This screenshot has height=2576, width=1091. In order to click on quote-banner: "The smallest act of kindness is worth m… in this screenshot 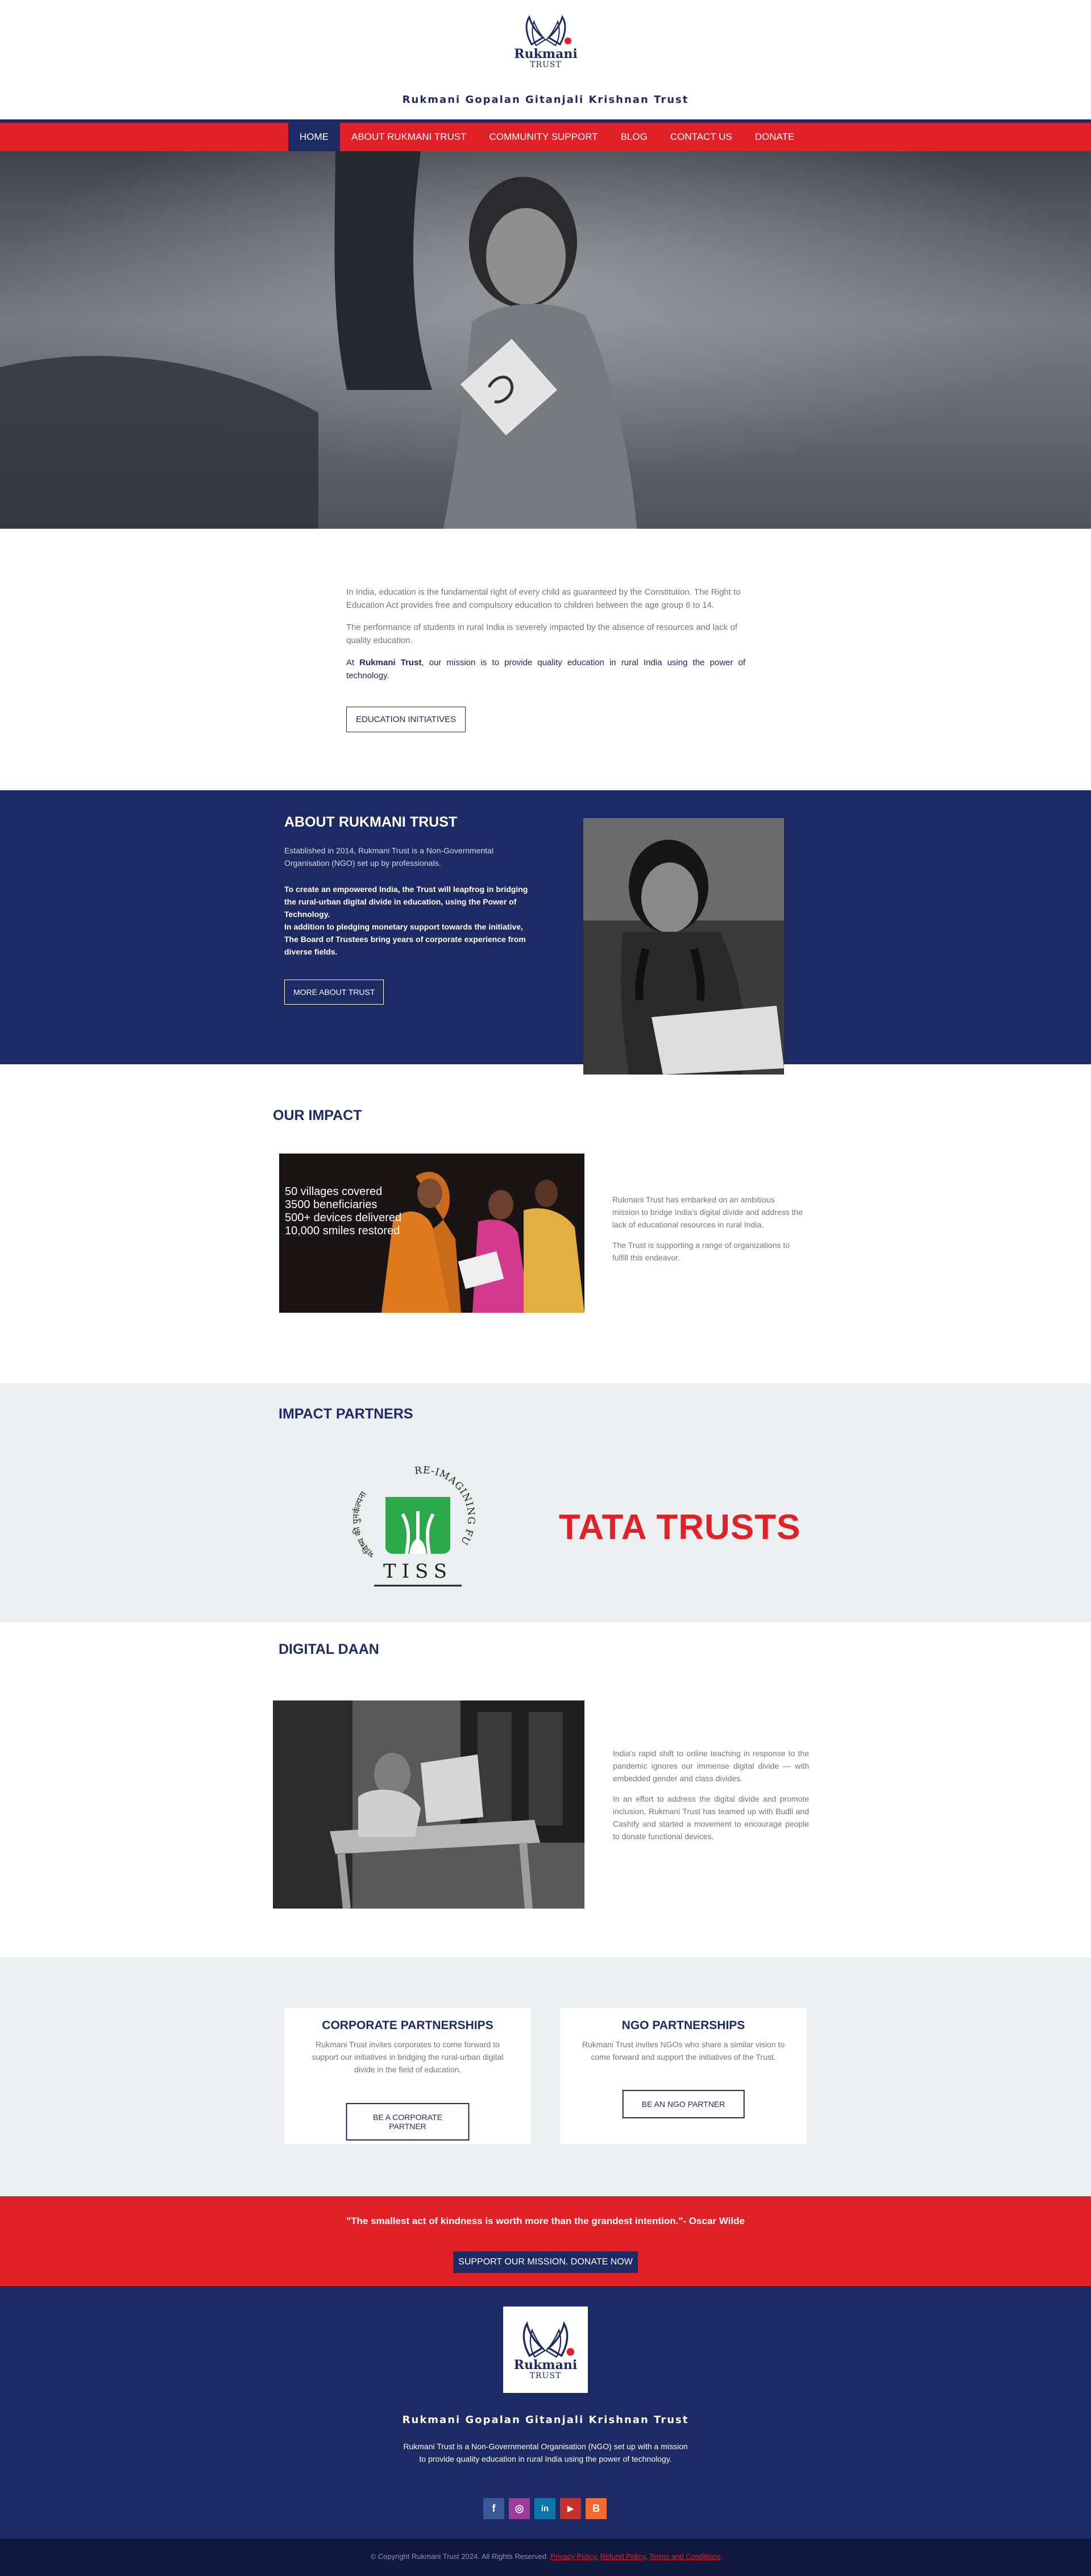, I will do `click(545, 2241)`.